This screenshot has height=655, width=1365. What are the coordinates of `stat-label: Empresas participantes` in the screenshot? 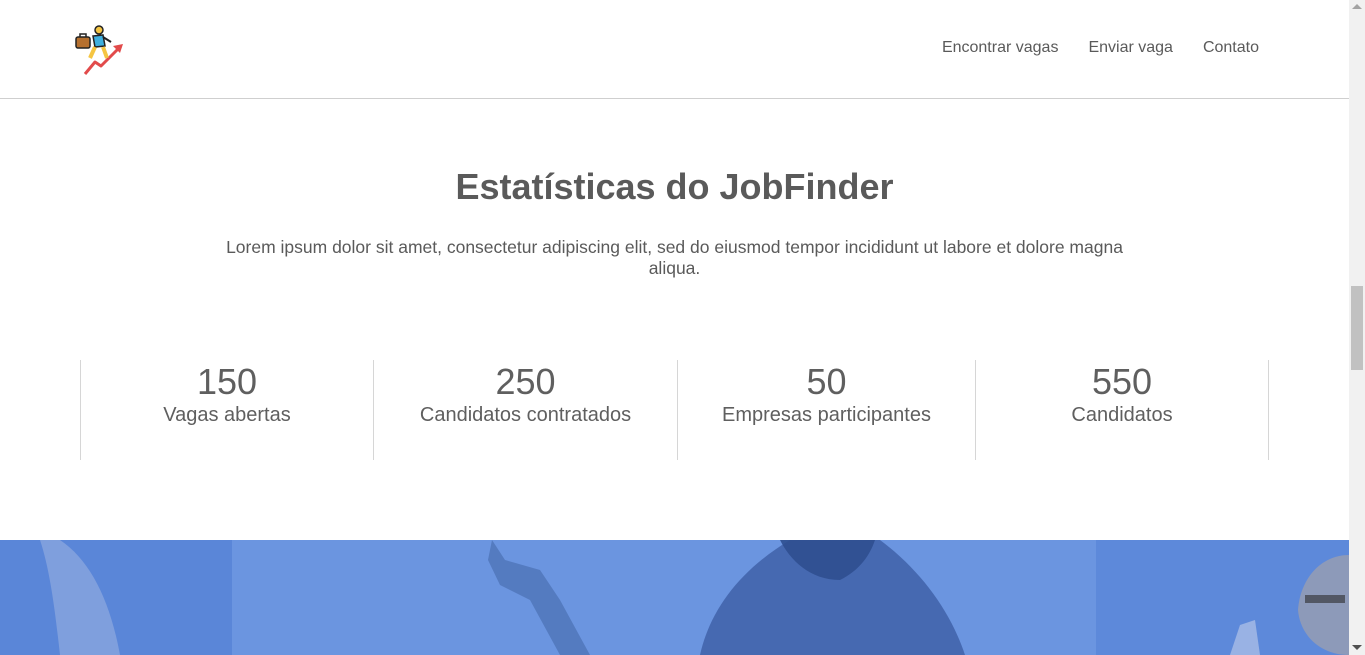 It's located at (826, 415).